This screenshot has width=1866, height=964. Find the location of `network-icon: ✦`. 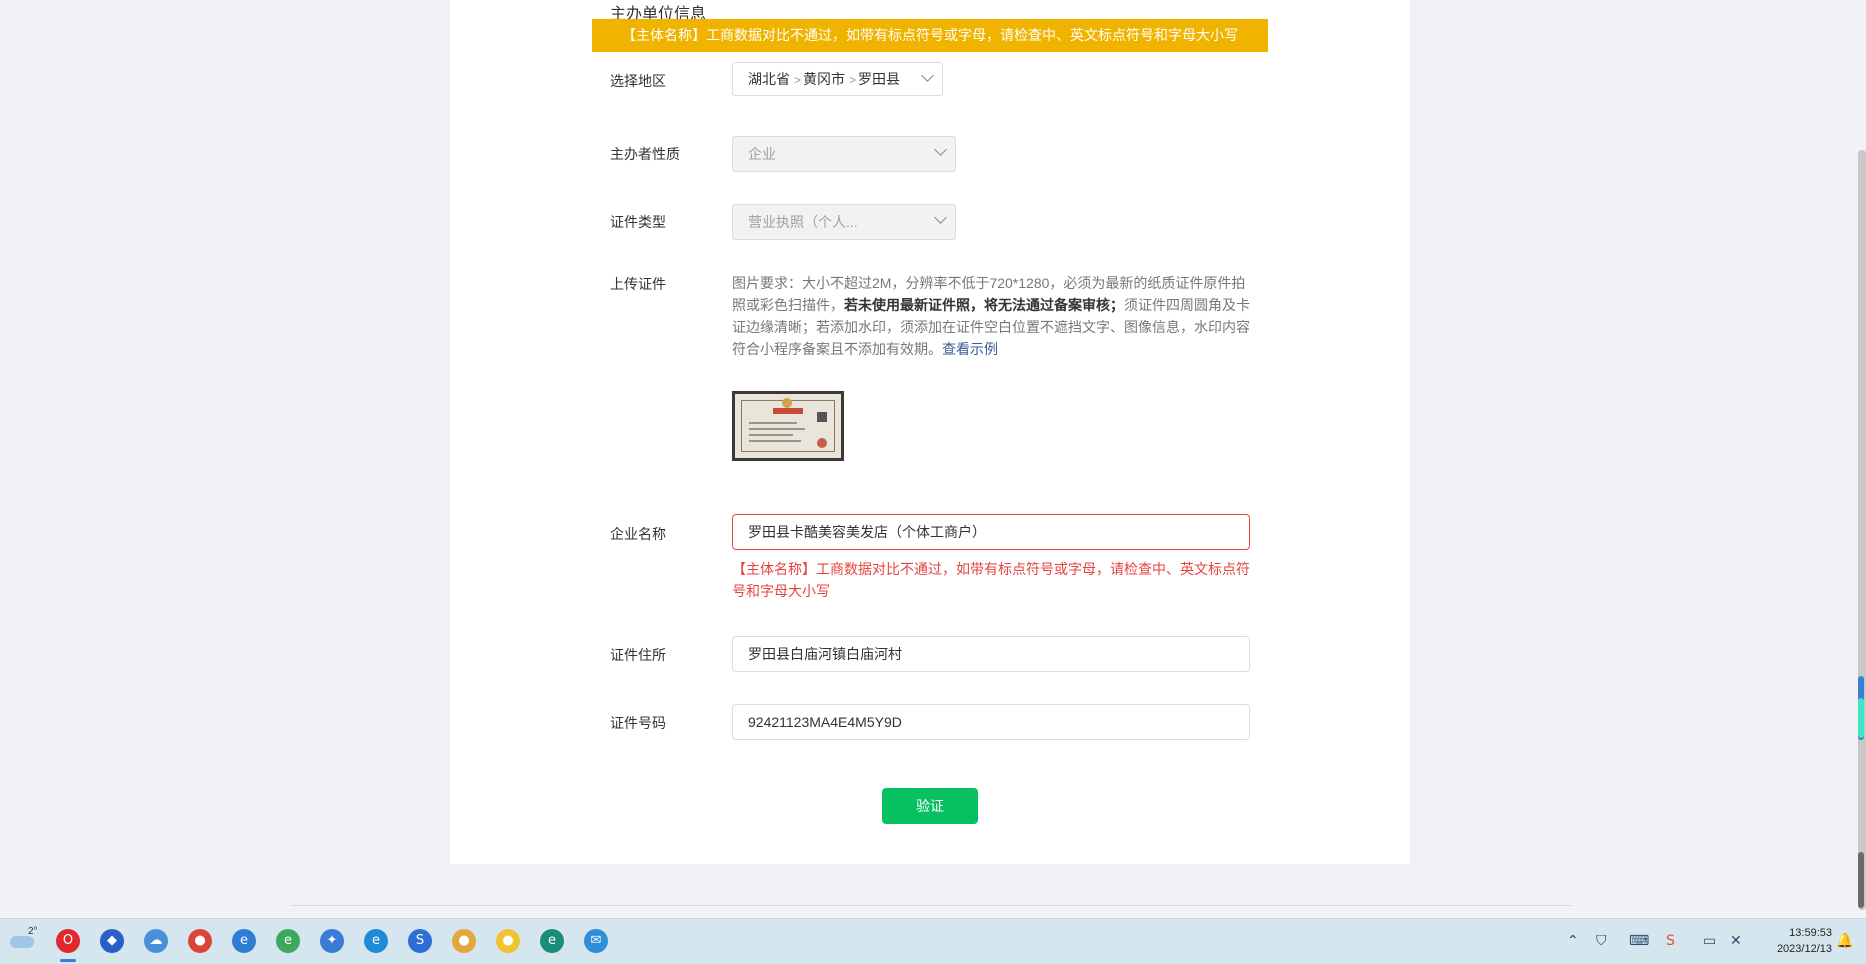

network-icon: ✦ is located at coordinates (332, 941).